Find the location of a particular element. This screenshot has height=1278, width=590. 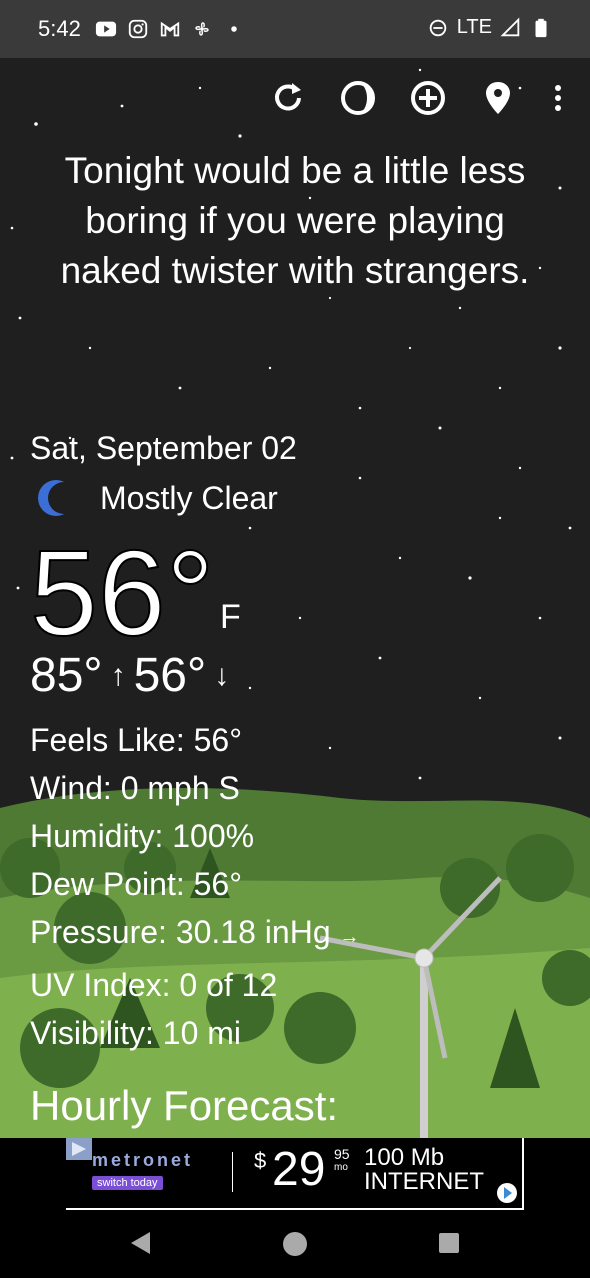

adchoices-icon is located at coordinates (507, 1193).